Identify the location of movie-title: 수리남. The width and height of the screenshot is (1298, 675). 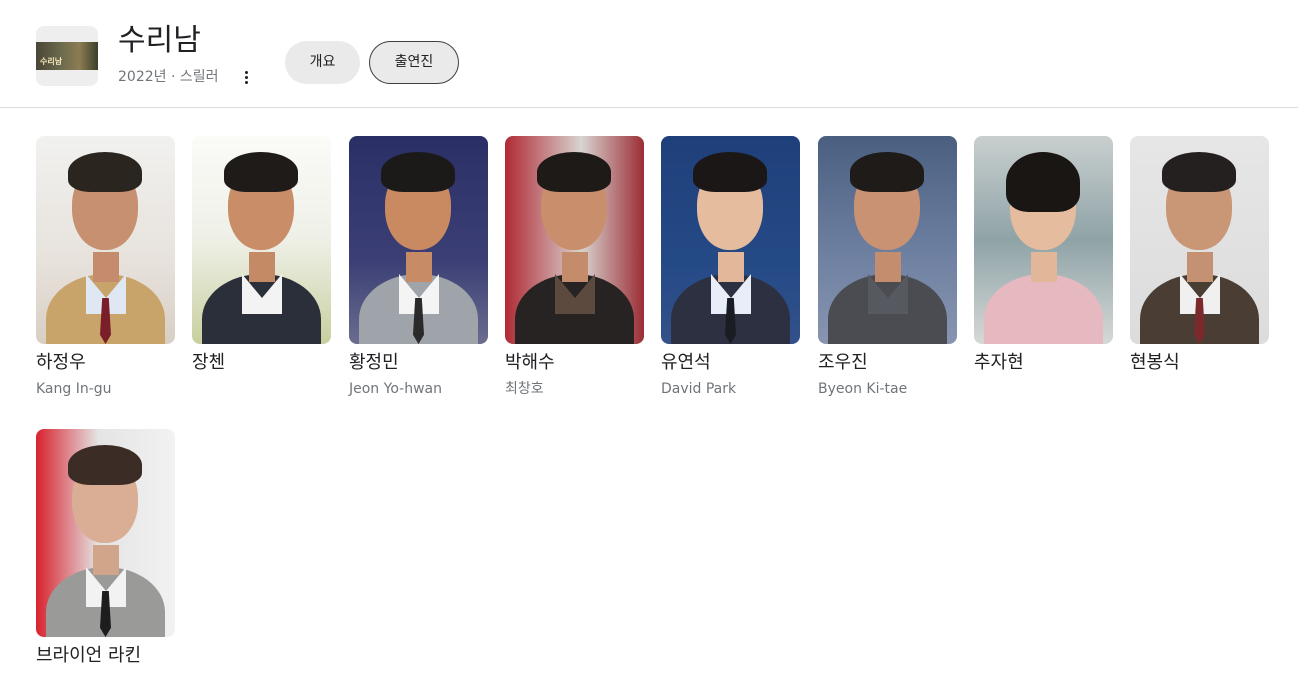
(159, 40).